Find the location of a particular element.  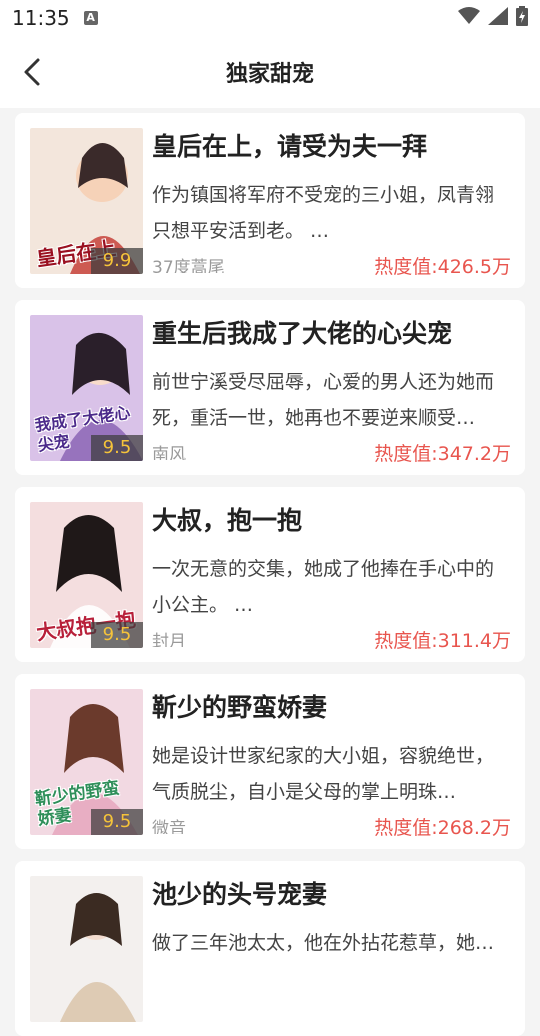

book-title: 大叔，抱一抱 is located at coordinates (227, 520).